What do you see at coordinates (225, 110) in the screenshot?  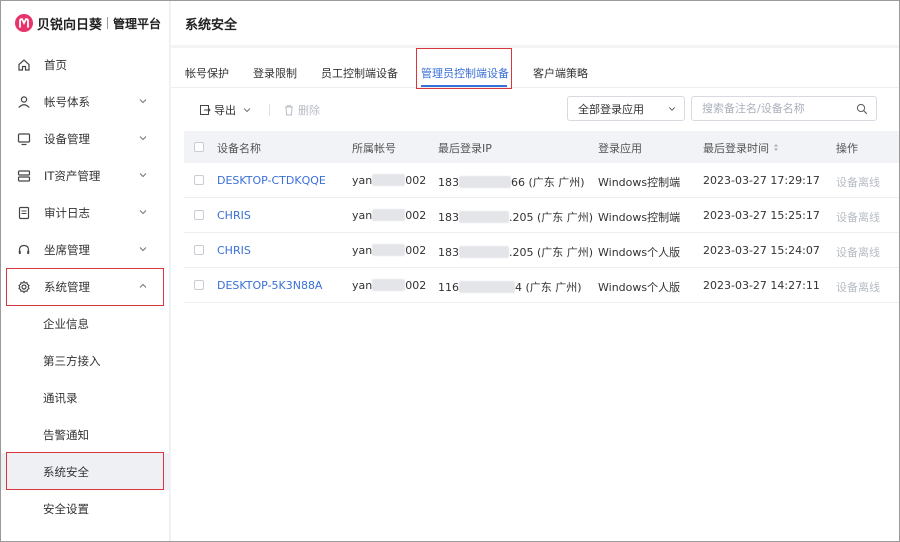 I see `export-button: 导出` at bounding box center [225, 110].